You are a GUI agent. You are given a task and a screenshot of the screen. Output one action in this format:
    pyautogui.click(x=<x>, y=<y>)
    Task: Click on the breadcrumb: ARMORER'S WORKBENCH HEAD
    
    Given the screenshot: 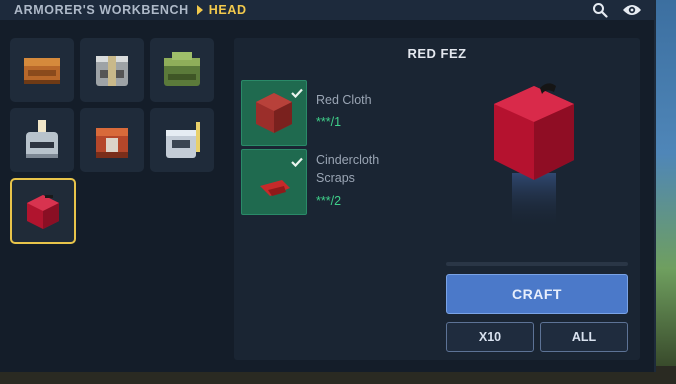 What is the action you would take?
    pyautogui.click(x=327, y=10)
    